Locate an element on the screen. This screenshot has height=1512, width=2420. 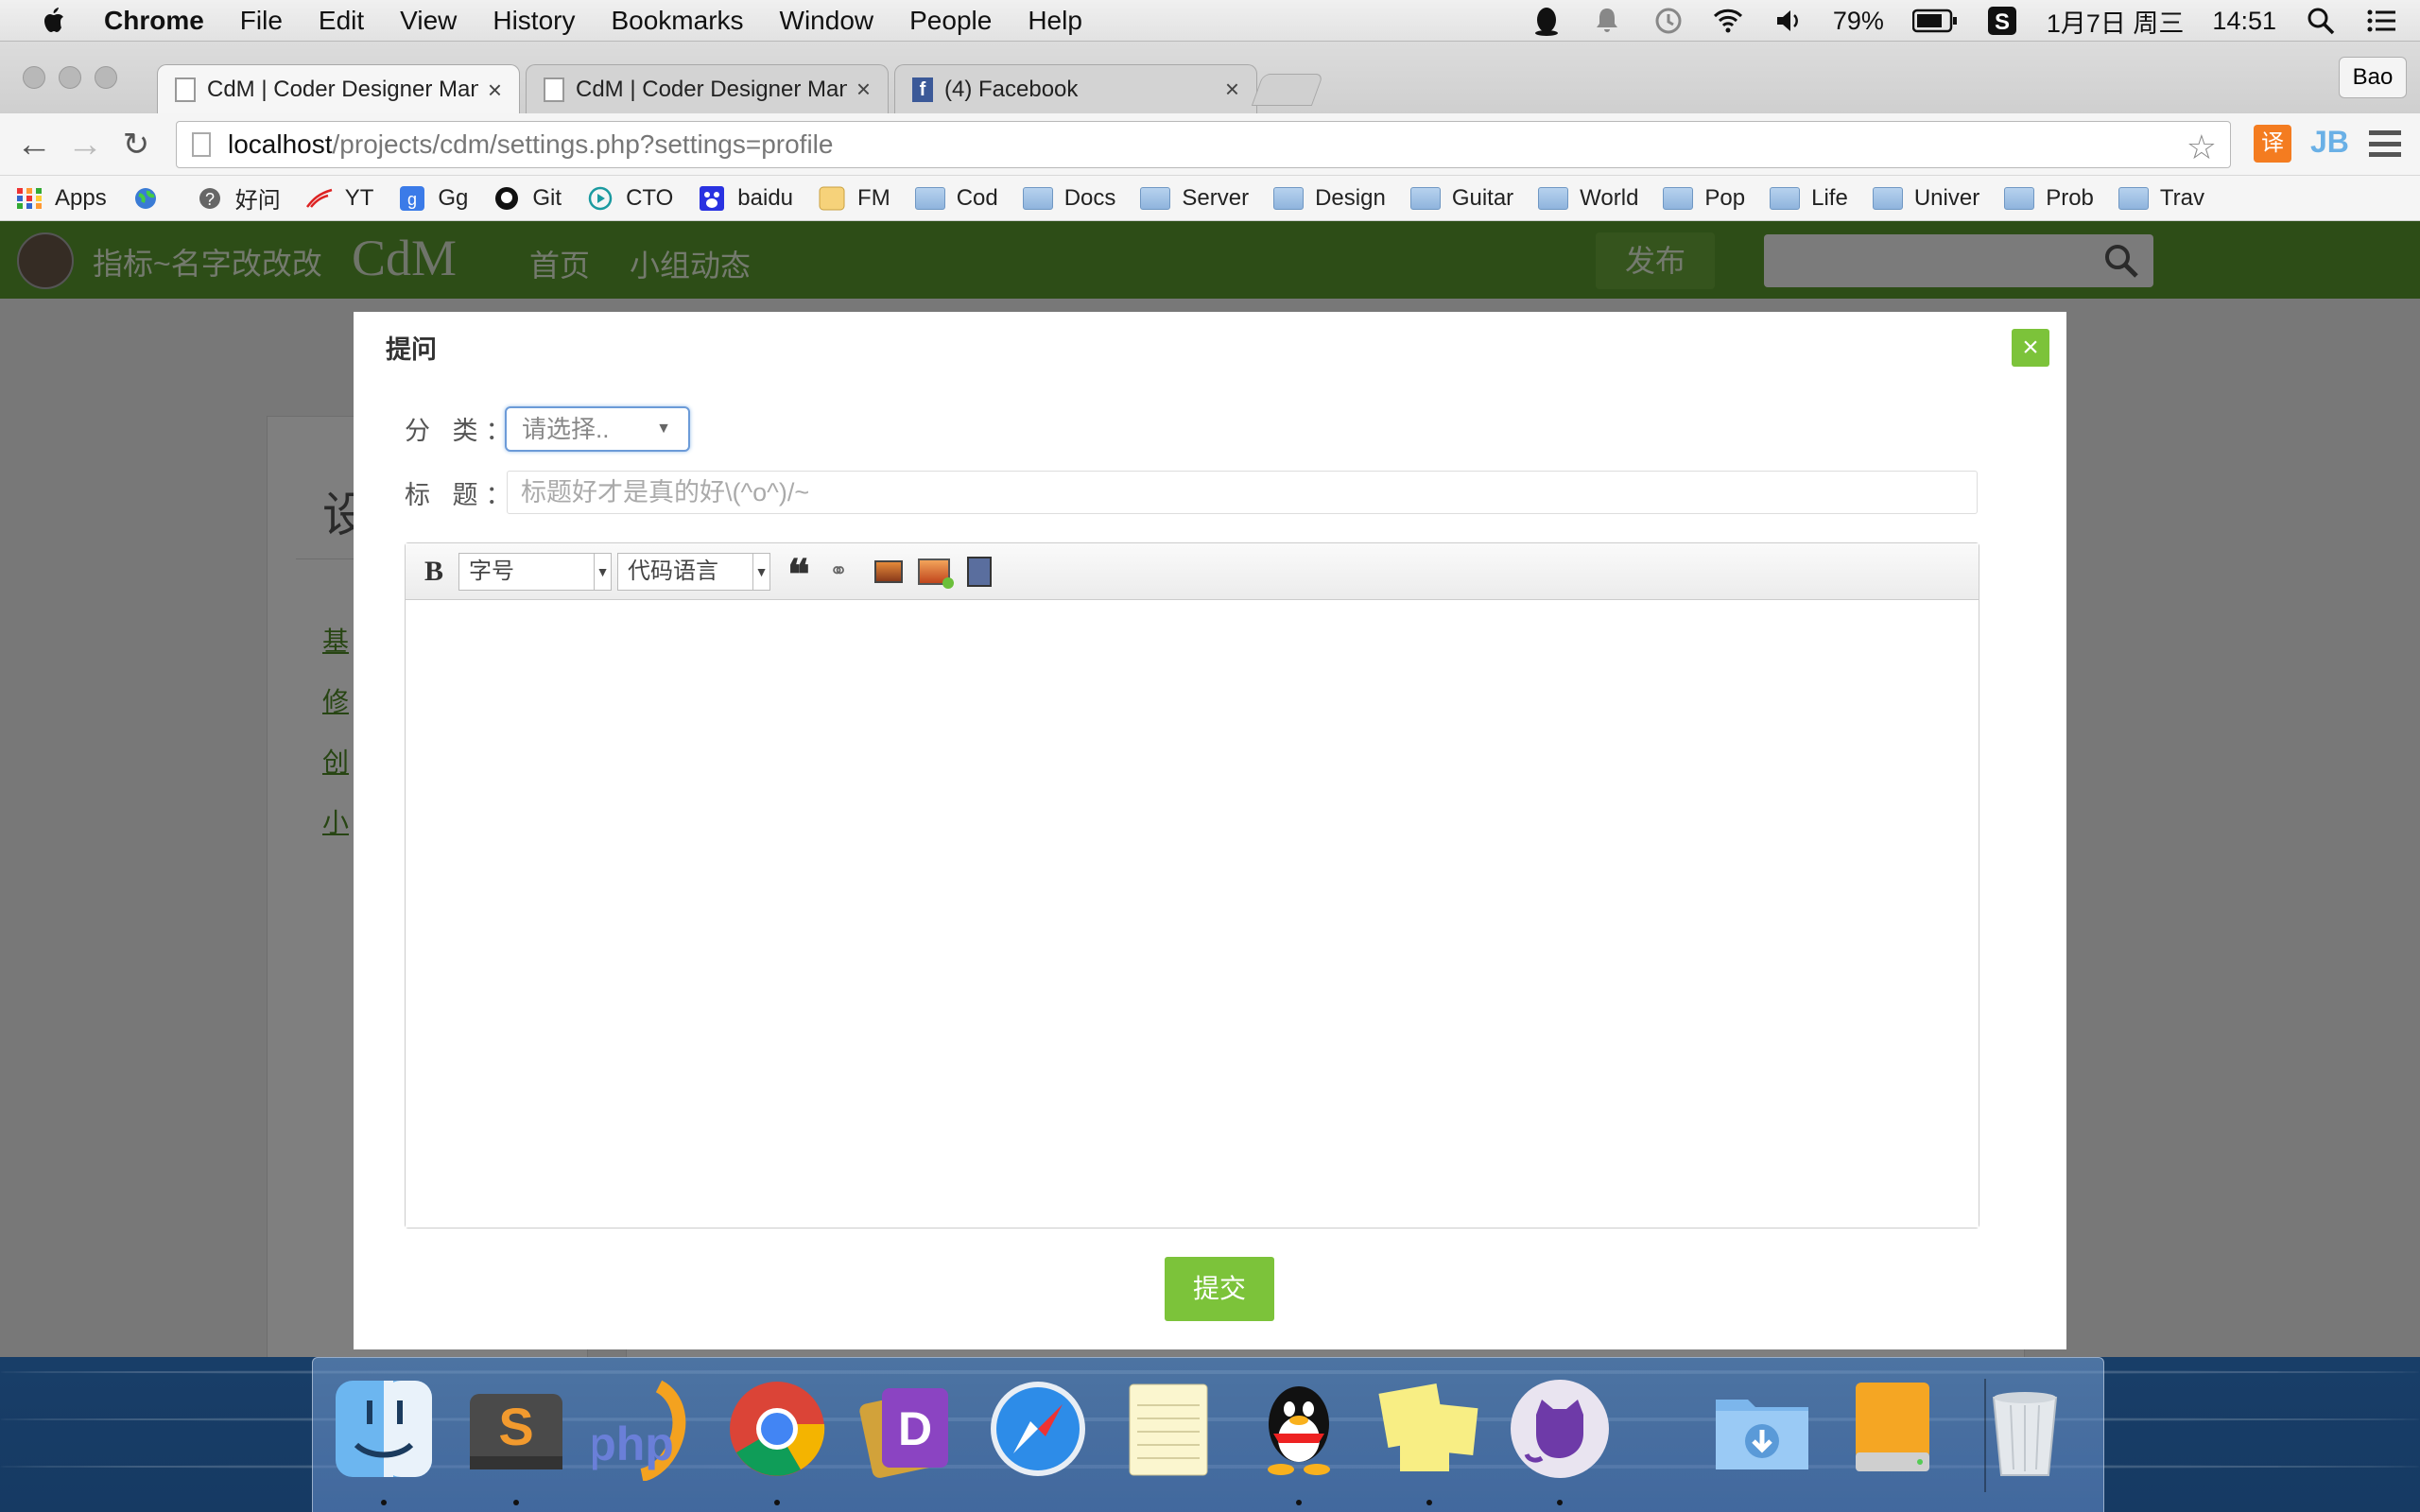
bookmark-folder-cod: Cod is located at coordinates (956, 198).